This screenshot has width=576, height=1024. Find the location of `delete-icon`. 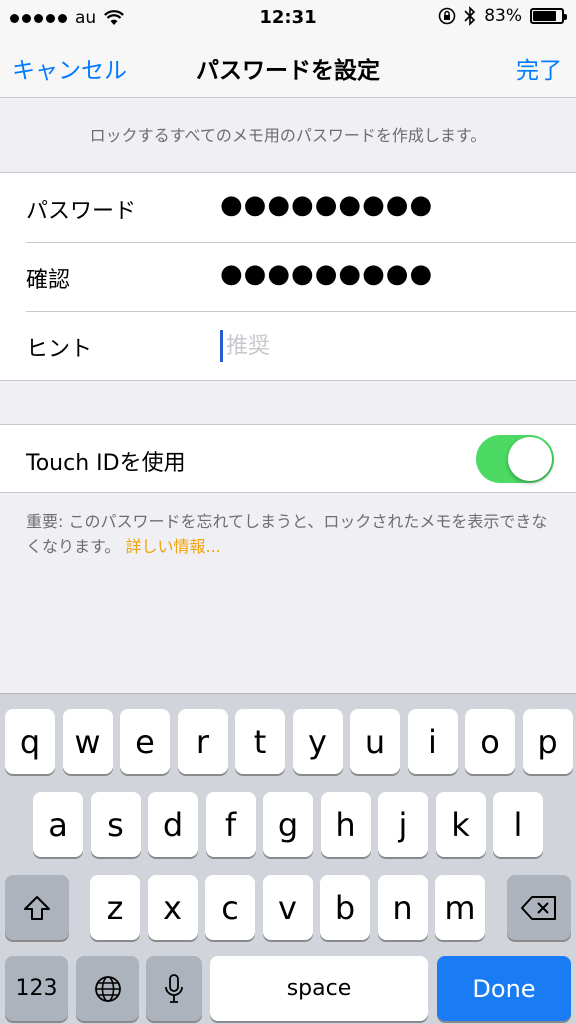

delete-icon is located at coordinates (538, 907).